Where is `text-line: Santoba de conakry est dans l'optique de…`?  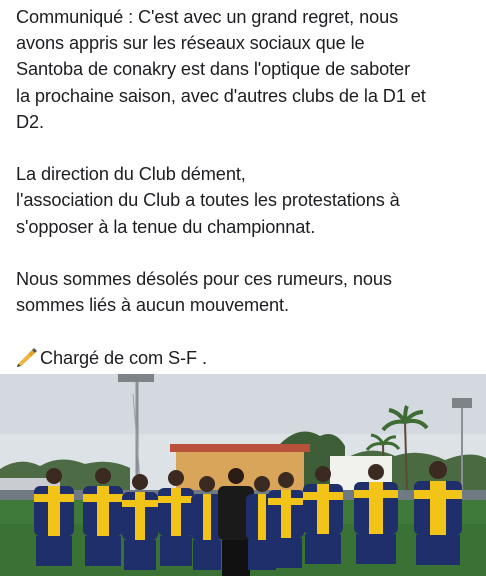 text-line: Santoba de conakry est dans l'optique de… is located at coordinates (213, 69).